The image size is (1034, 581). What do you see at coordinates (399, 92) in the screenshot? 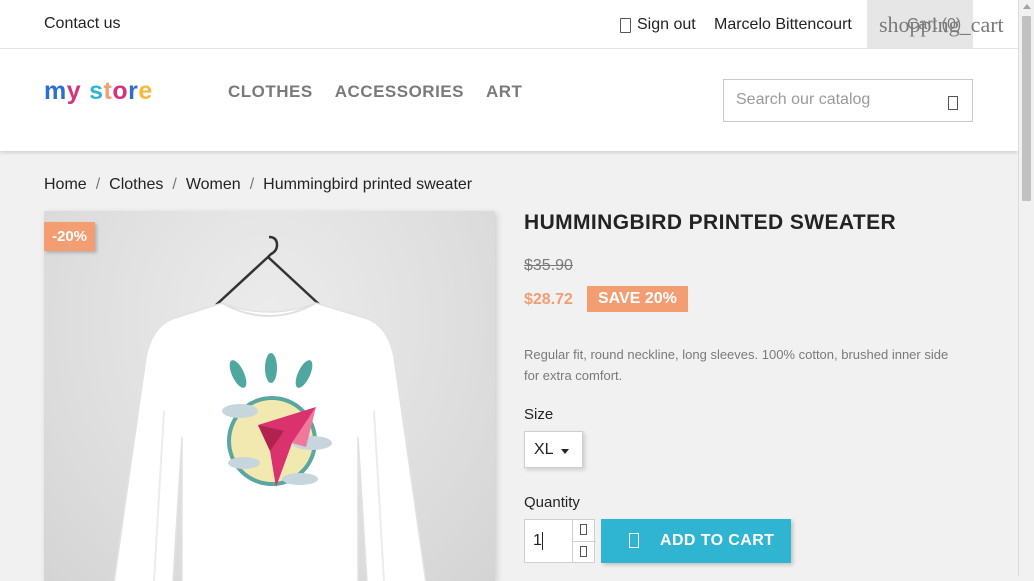
I see `nav-item-accessories: ACCESSORIES` at bounding box center [399, 92].